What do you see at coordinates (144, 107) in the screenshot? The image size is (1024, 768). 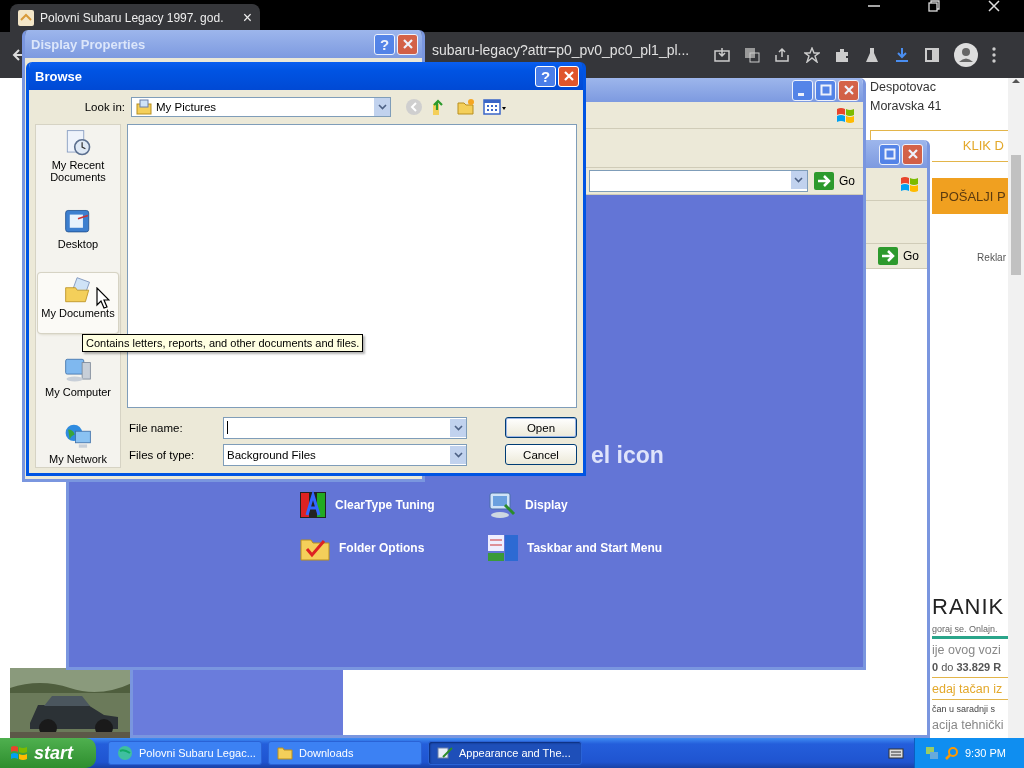 I see `pictures-folder-icon` at bounding box center [144, 107].